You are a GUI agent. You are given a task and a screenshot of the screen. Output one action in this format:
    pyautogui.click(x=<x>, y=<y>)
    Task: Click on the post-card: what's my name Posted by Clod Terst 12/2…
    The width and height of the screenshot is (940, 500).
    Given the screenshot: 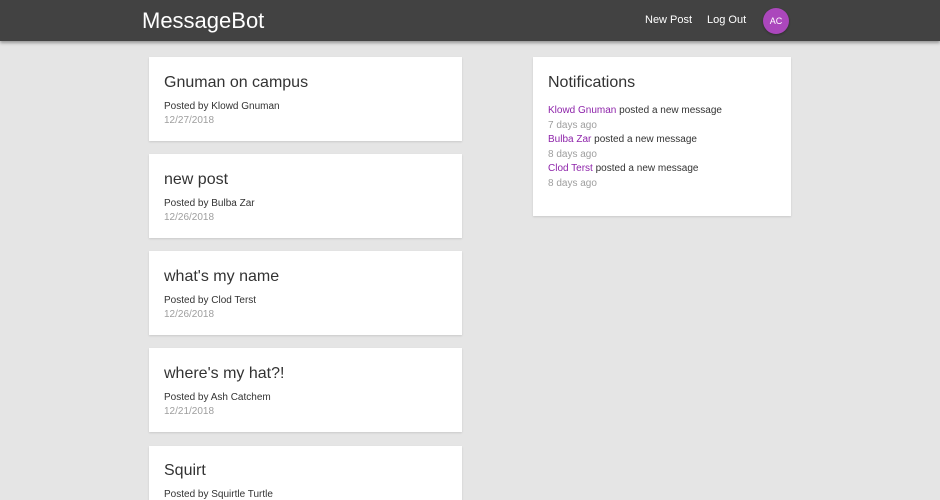 What is the action you would take?
    pyautogui.click(x=305, y=293)
    